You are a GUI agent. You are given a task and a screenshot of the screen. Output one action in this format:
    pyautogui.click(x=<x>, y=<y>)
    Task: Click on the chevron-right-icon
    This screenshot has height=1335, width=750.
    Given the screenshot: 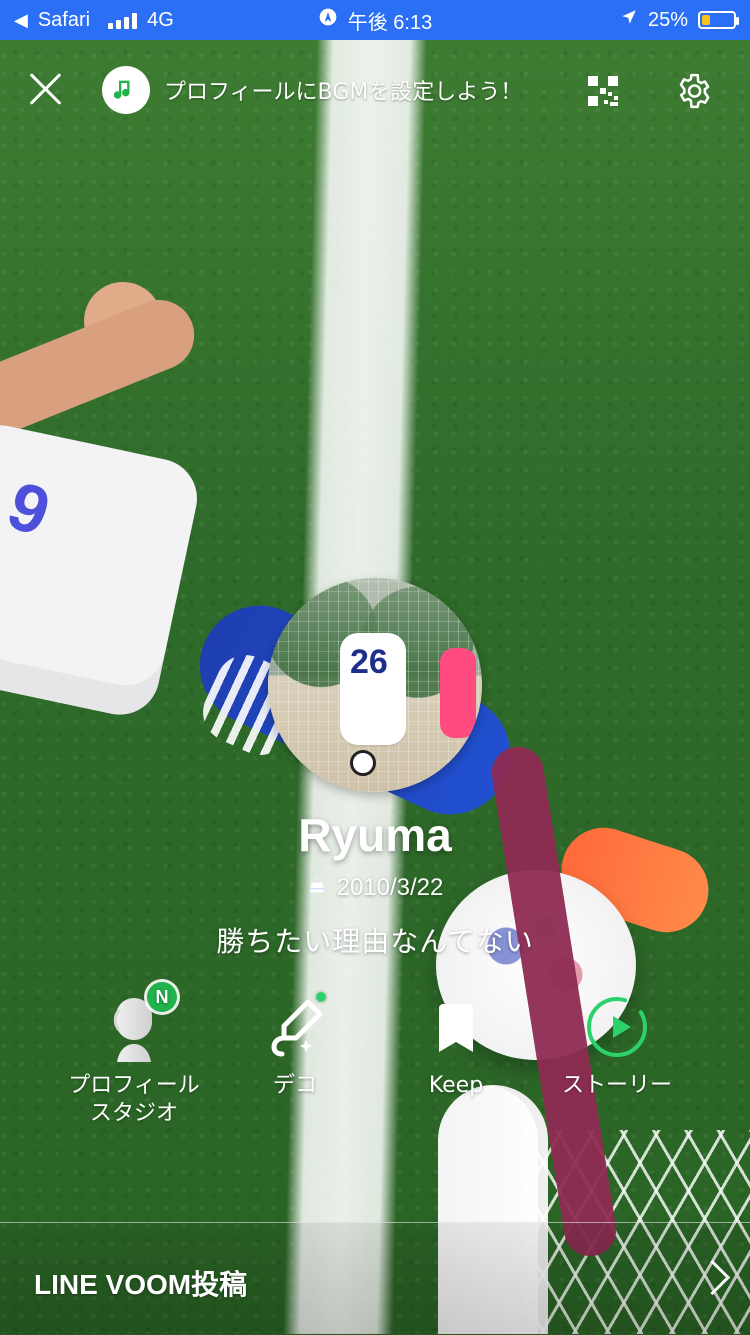 What is the action you would take?
    pyautogui.click(x=712, y=1277)
    